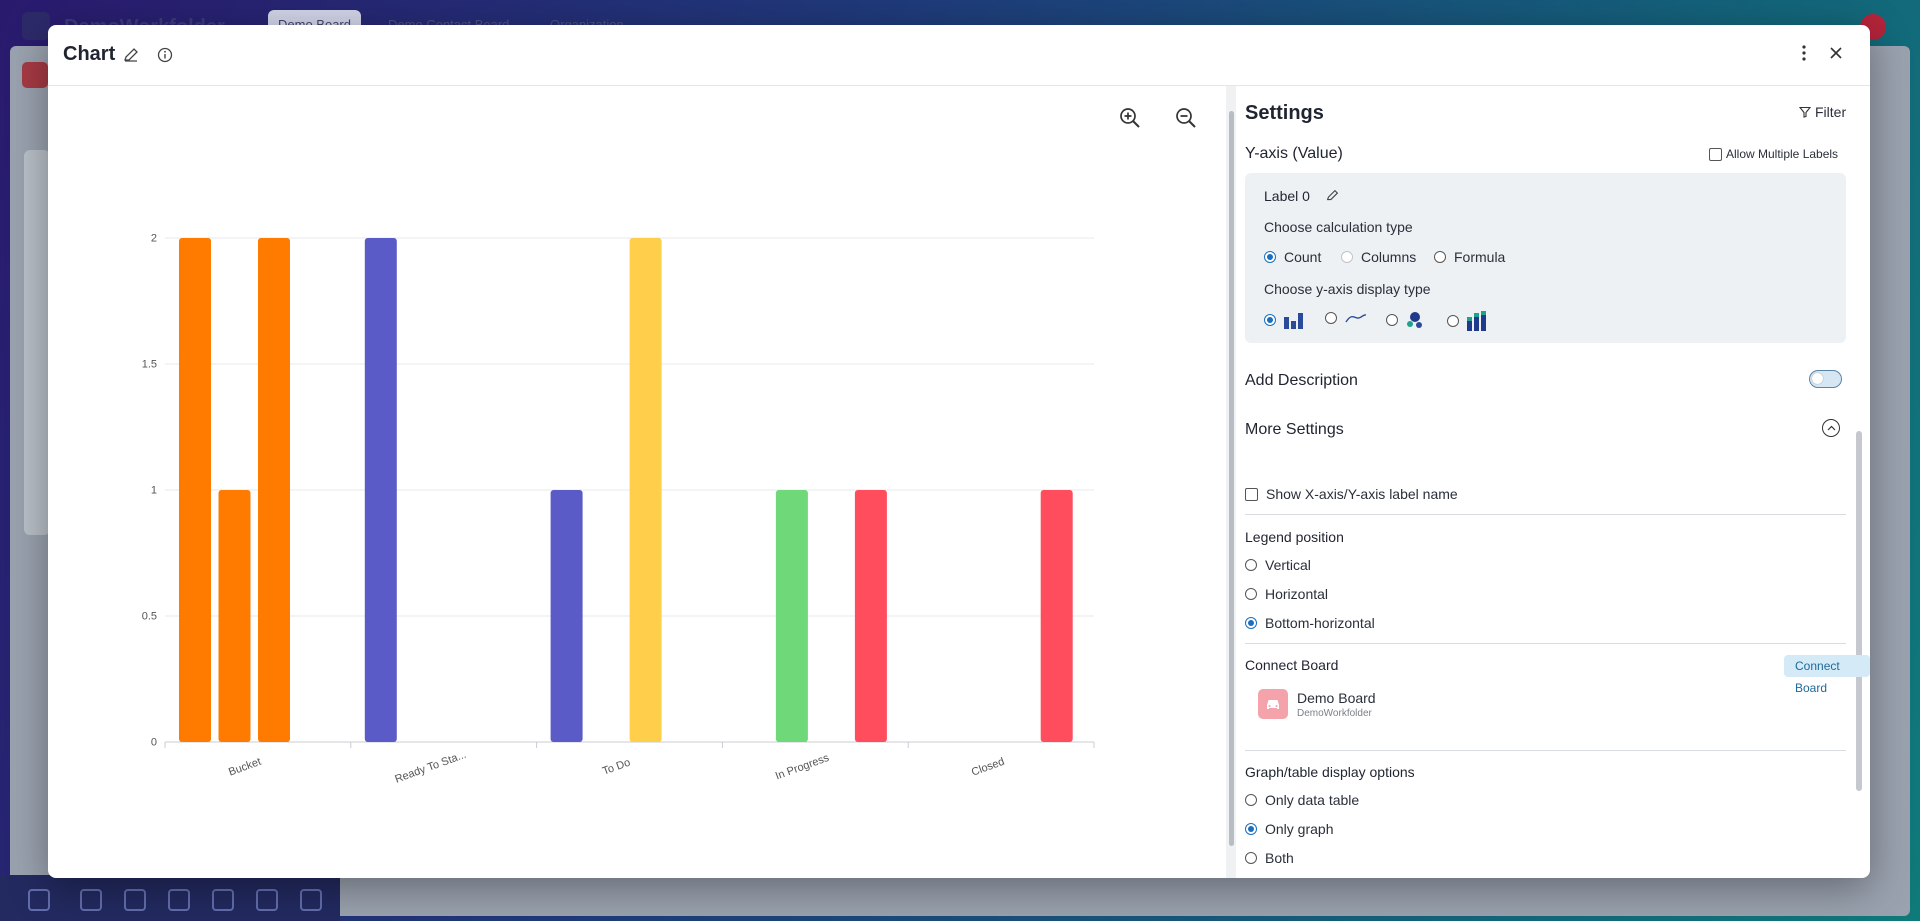 Image resolution: width=1920 pixels, height=921 pixels. I want to click on yaxis-section-title: Y-axis (Value), so click(1294, 153).